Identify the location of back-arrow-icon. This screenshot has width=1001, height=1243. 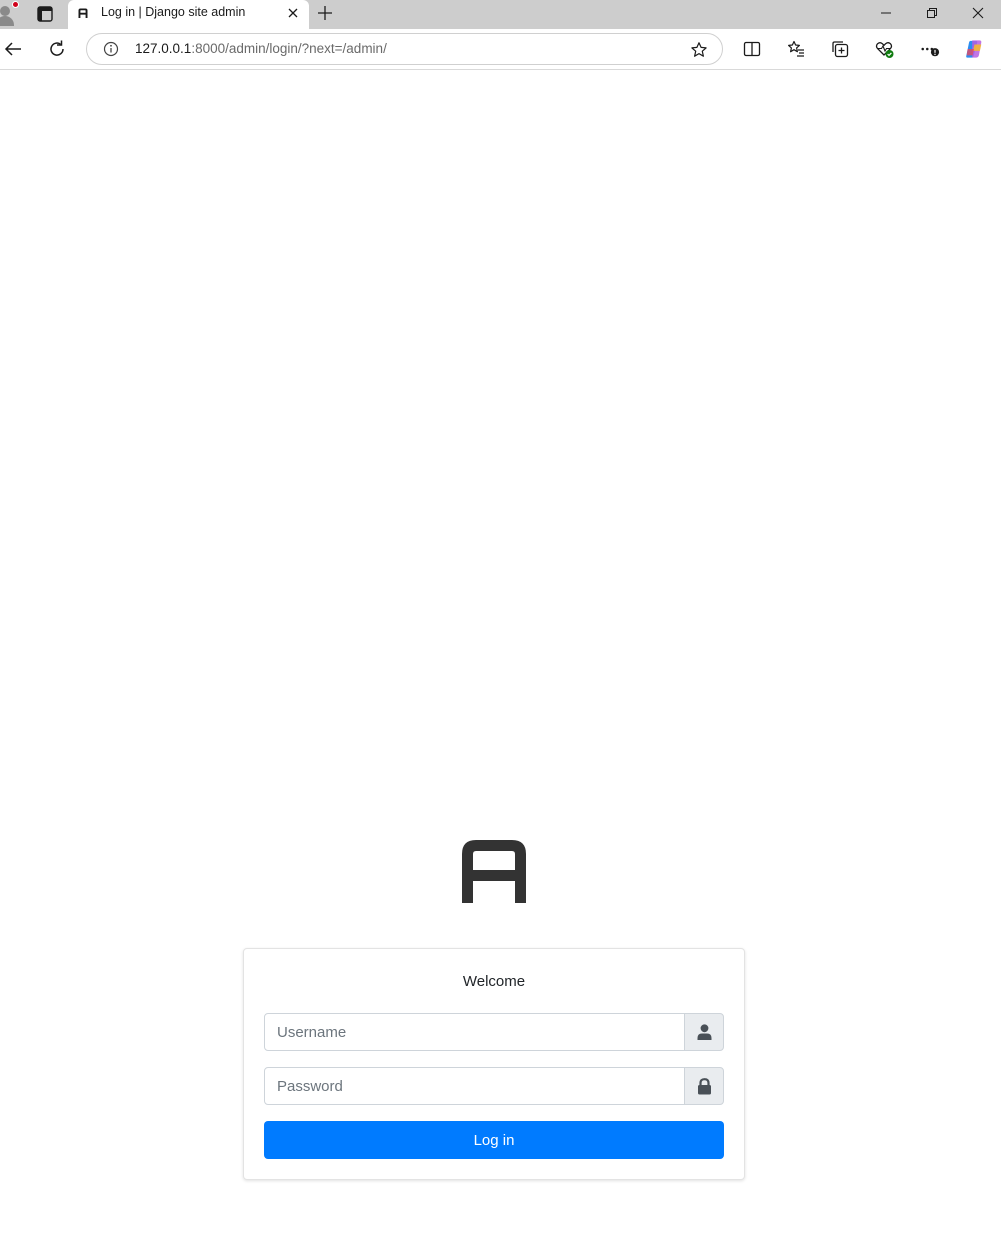
(13, 49).